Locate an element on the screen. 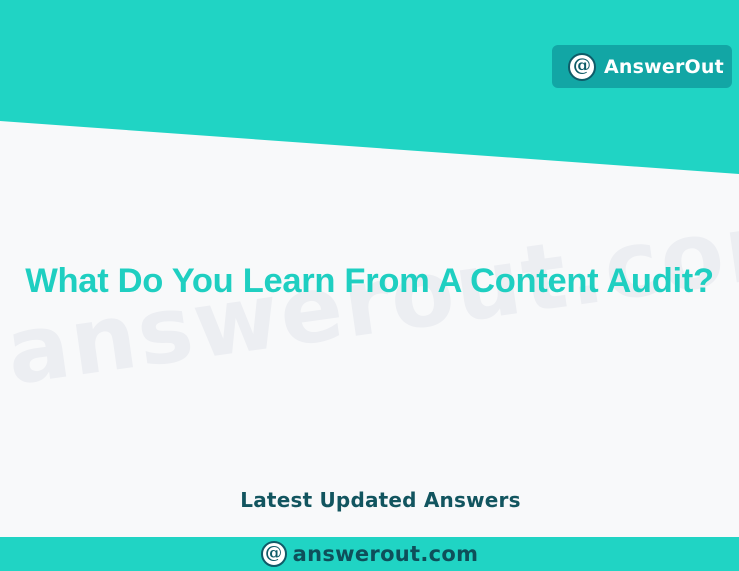  brand-logo-icon: @ is located at coordinates (582, 66).